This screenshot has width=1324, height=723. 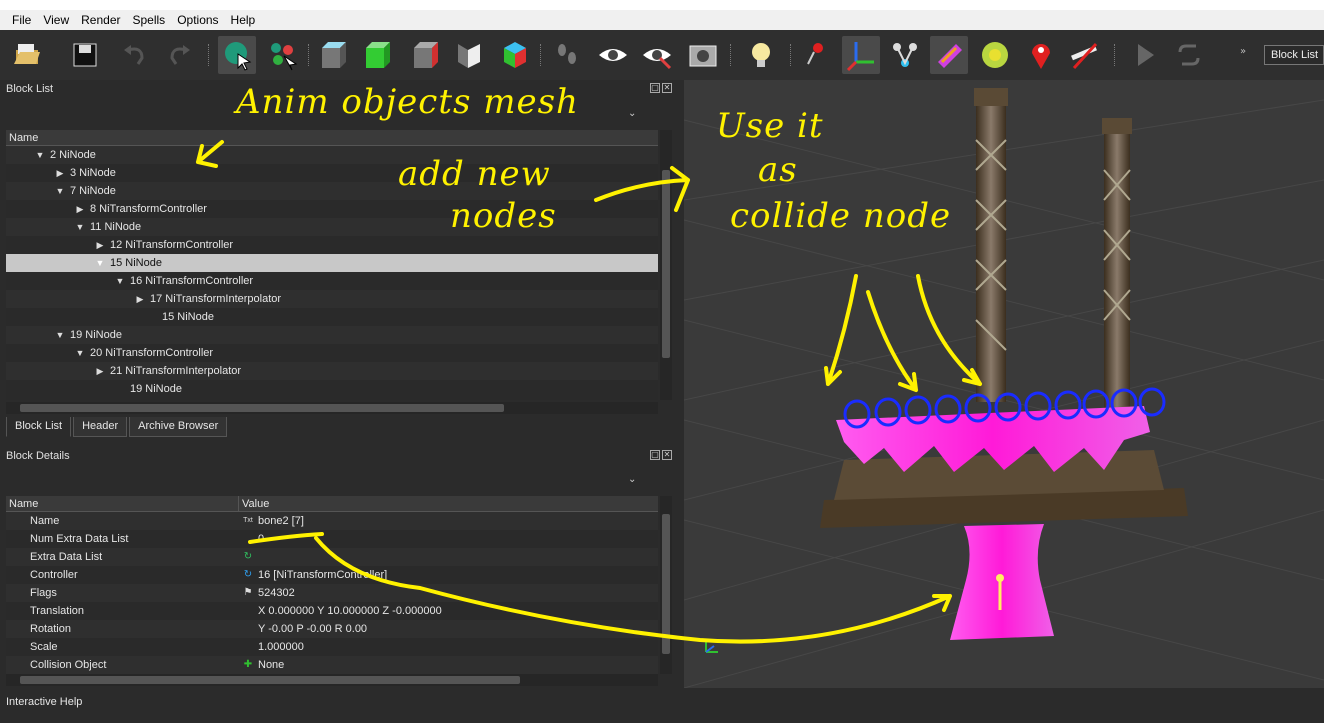 I want to click on nodes-icon, so click(x=905, y=55).